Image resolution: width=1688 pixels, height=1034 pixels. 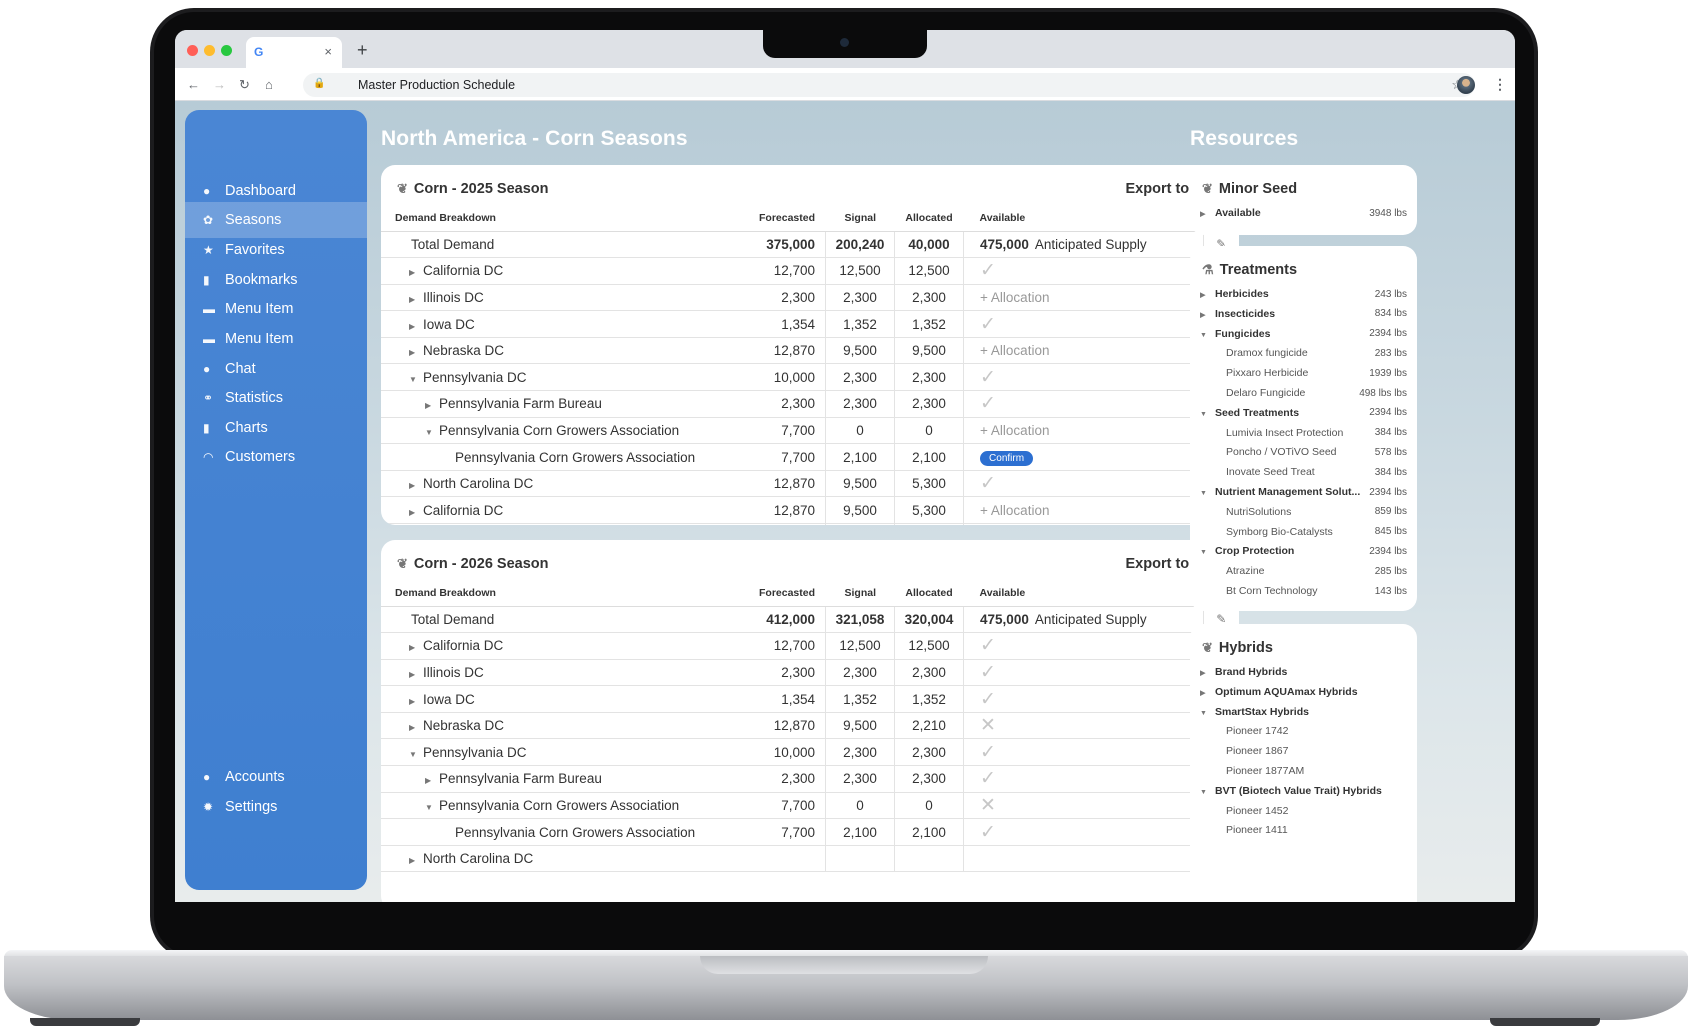 What do you see at coordinates (810, 859) in the screenshot?
I see `table-row: ▶North Carolina DC✎` at bounding box center [810, 859].